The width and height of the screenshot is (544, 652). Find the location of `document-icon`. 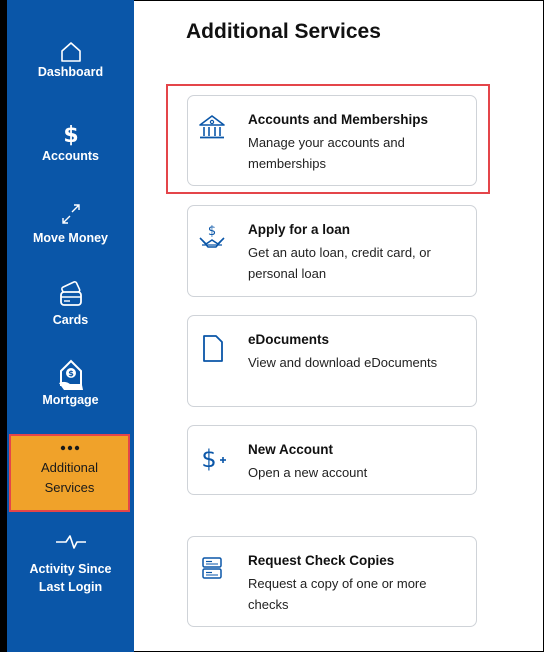

document-icon is located at coordinates (213, 348).